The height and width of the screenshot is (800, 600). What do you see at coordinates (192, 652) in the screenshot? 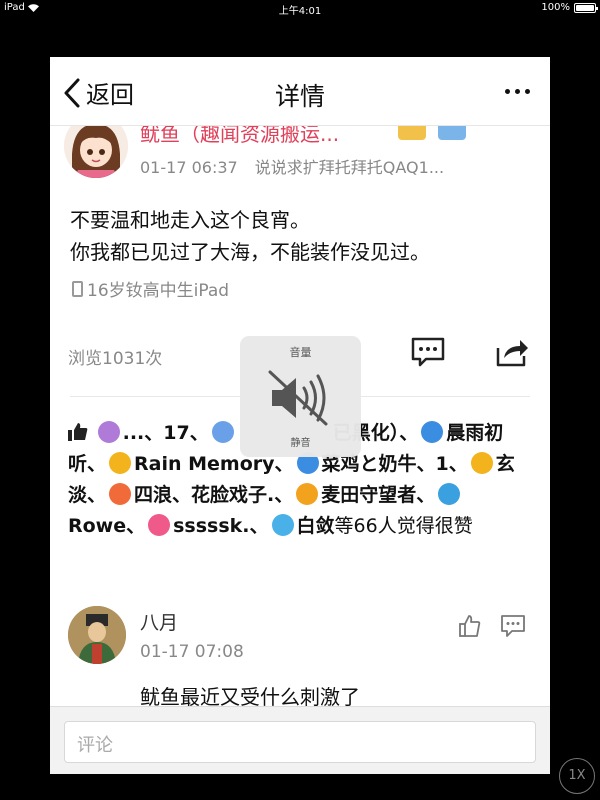
I see `comment-time: 01-17 07:08` at bounding box center [192, 652].